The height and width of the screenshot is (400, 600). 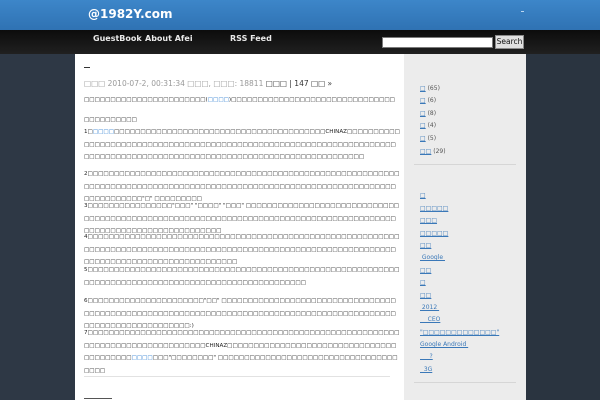 What do you see at coordinates (88, 132) in the screenshot?
I see `paragraph-1-number: 1□` at bounding box center [88, 132].